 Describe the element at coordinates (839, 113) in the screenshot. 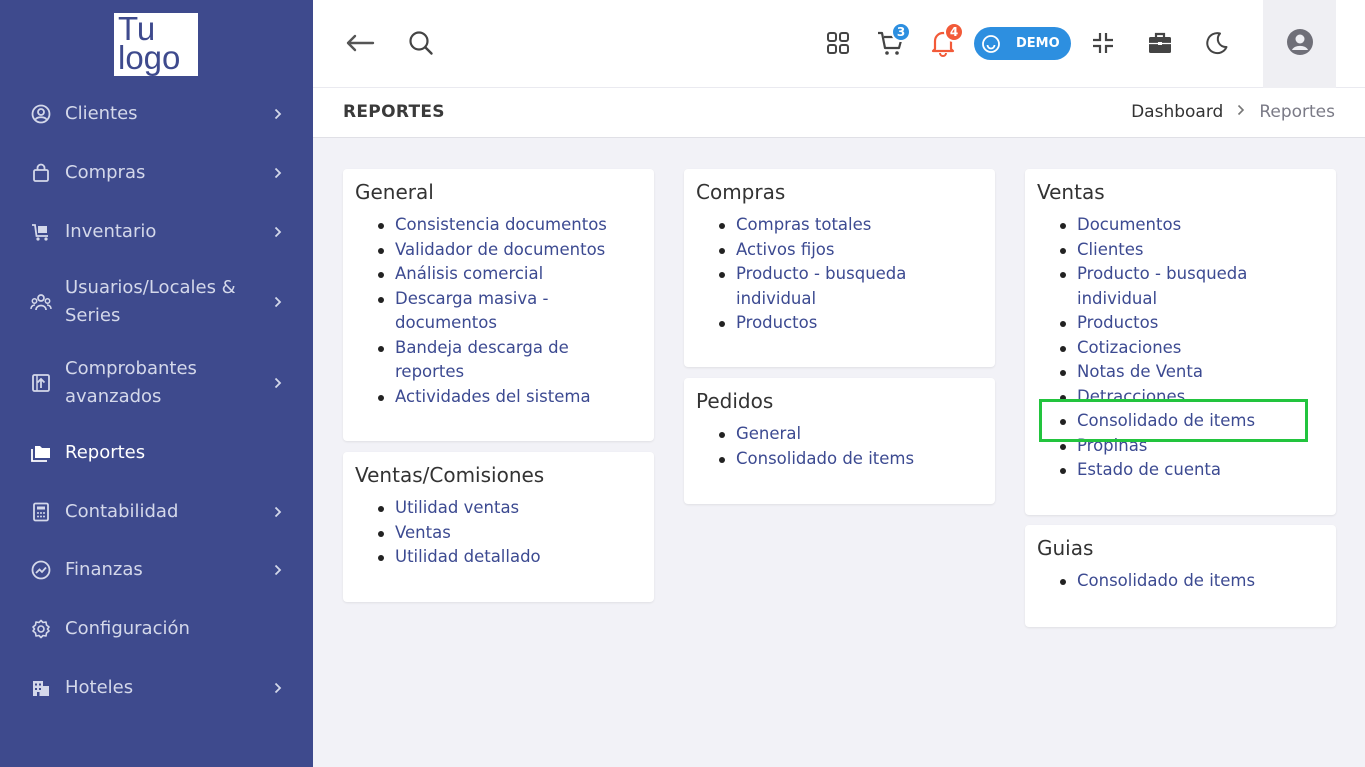

I see `page-header: REPORTES Dashboard Reportes` at that location.